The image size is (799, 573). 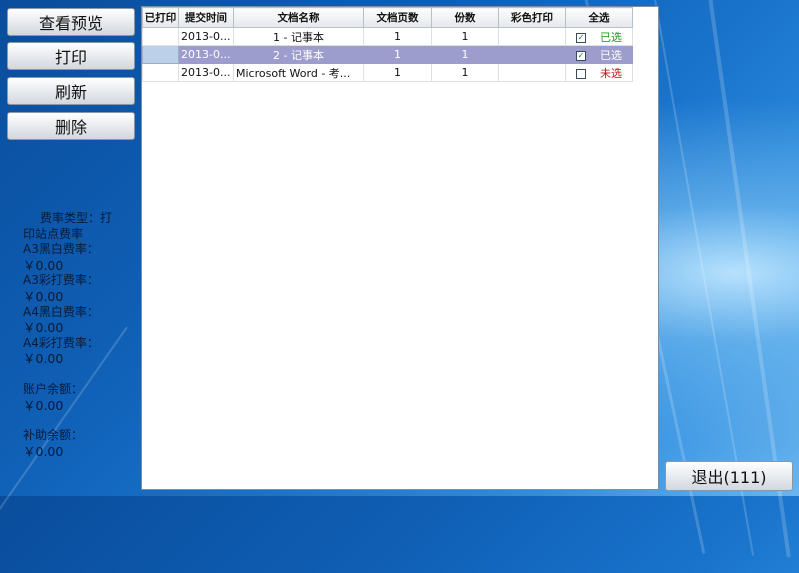 What do you see at coordinates (298, 36) in the screenshot?
I see `doc-name-cell: 1 - 记事本` at bounding box center [298, 36].